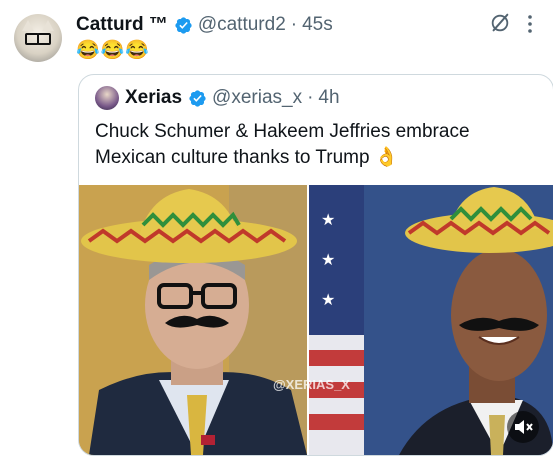  Describe the element at coordinates (107, 98) in the screenshot. I see `quoted-author-avatar` at that location.